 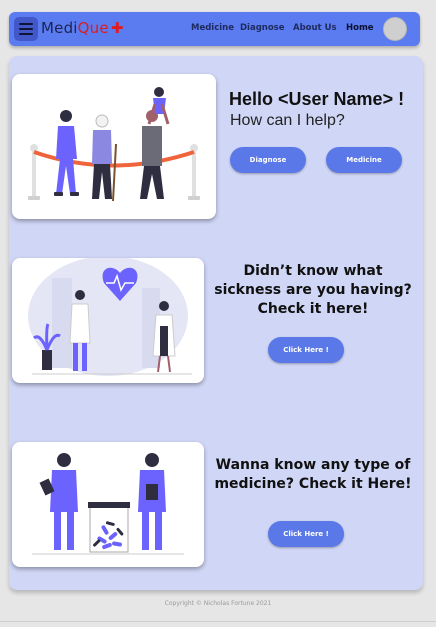 What do you see at coordinates (306, 350) in the screenshot?
I see `diagnose-click-here-button: Click Here !` at bounding box center [306, 350].